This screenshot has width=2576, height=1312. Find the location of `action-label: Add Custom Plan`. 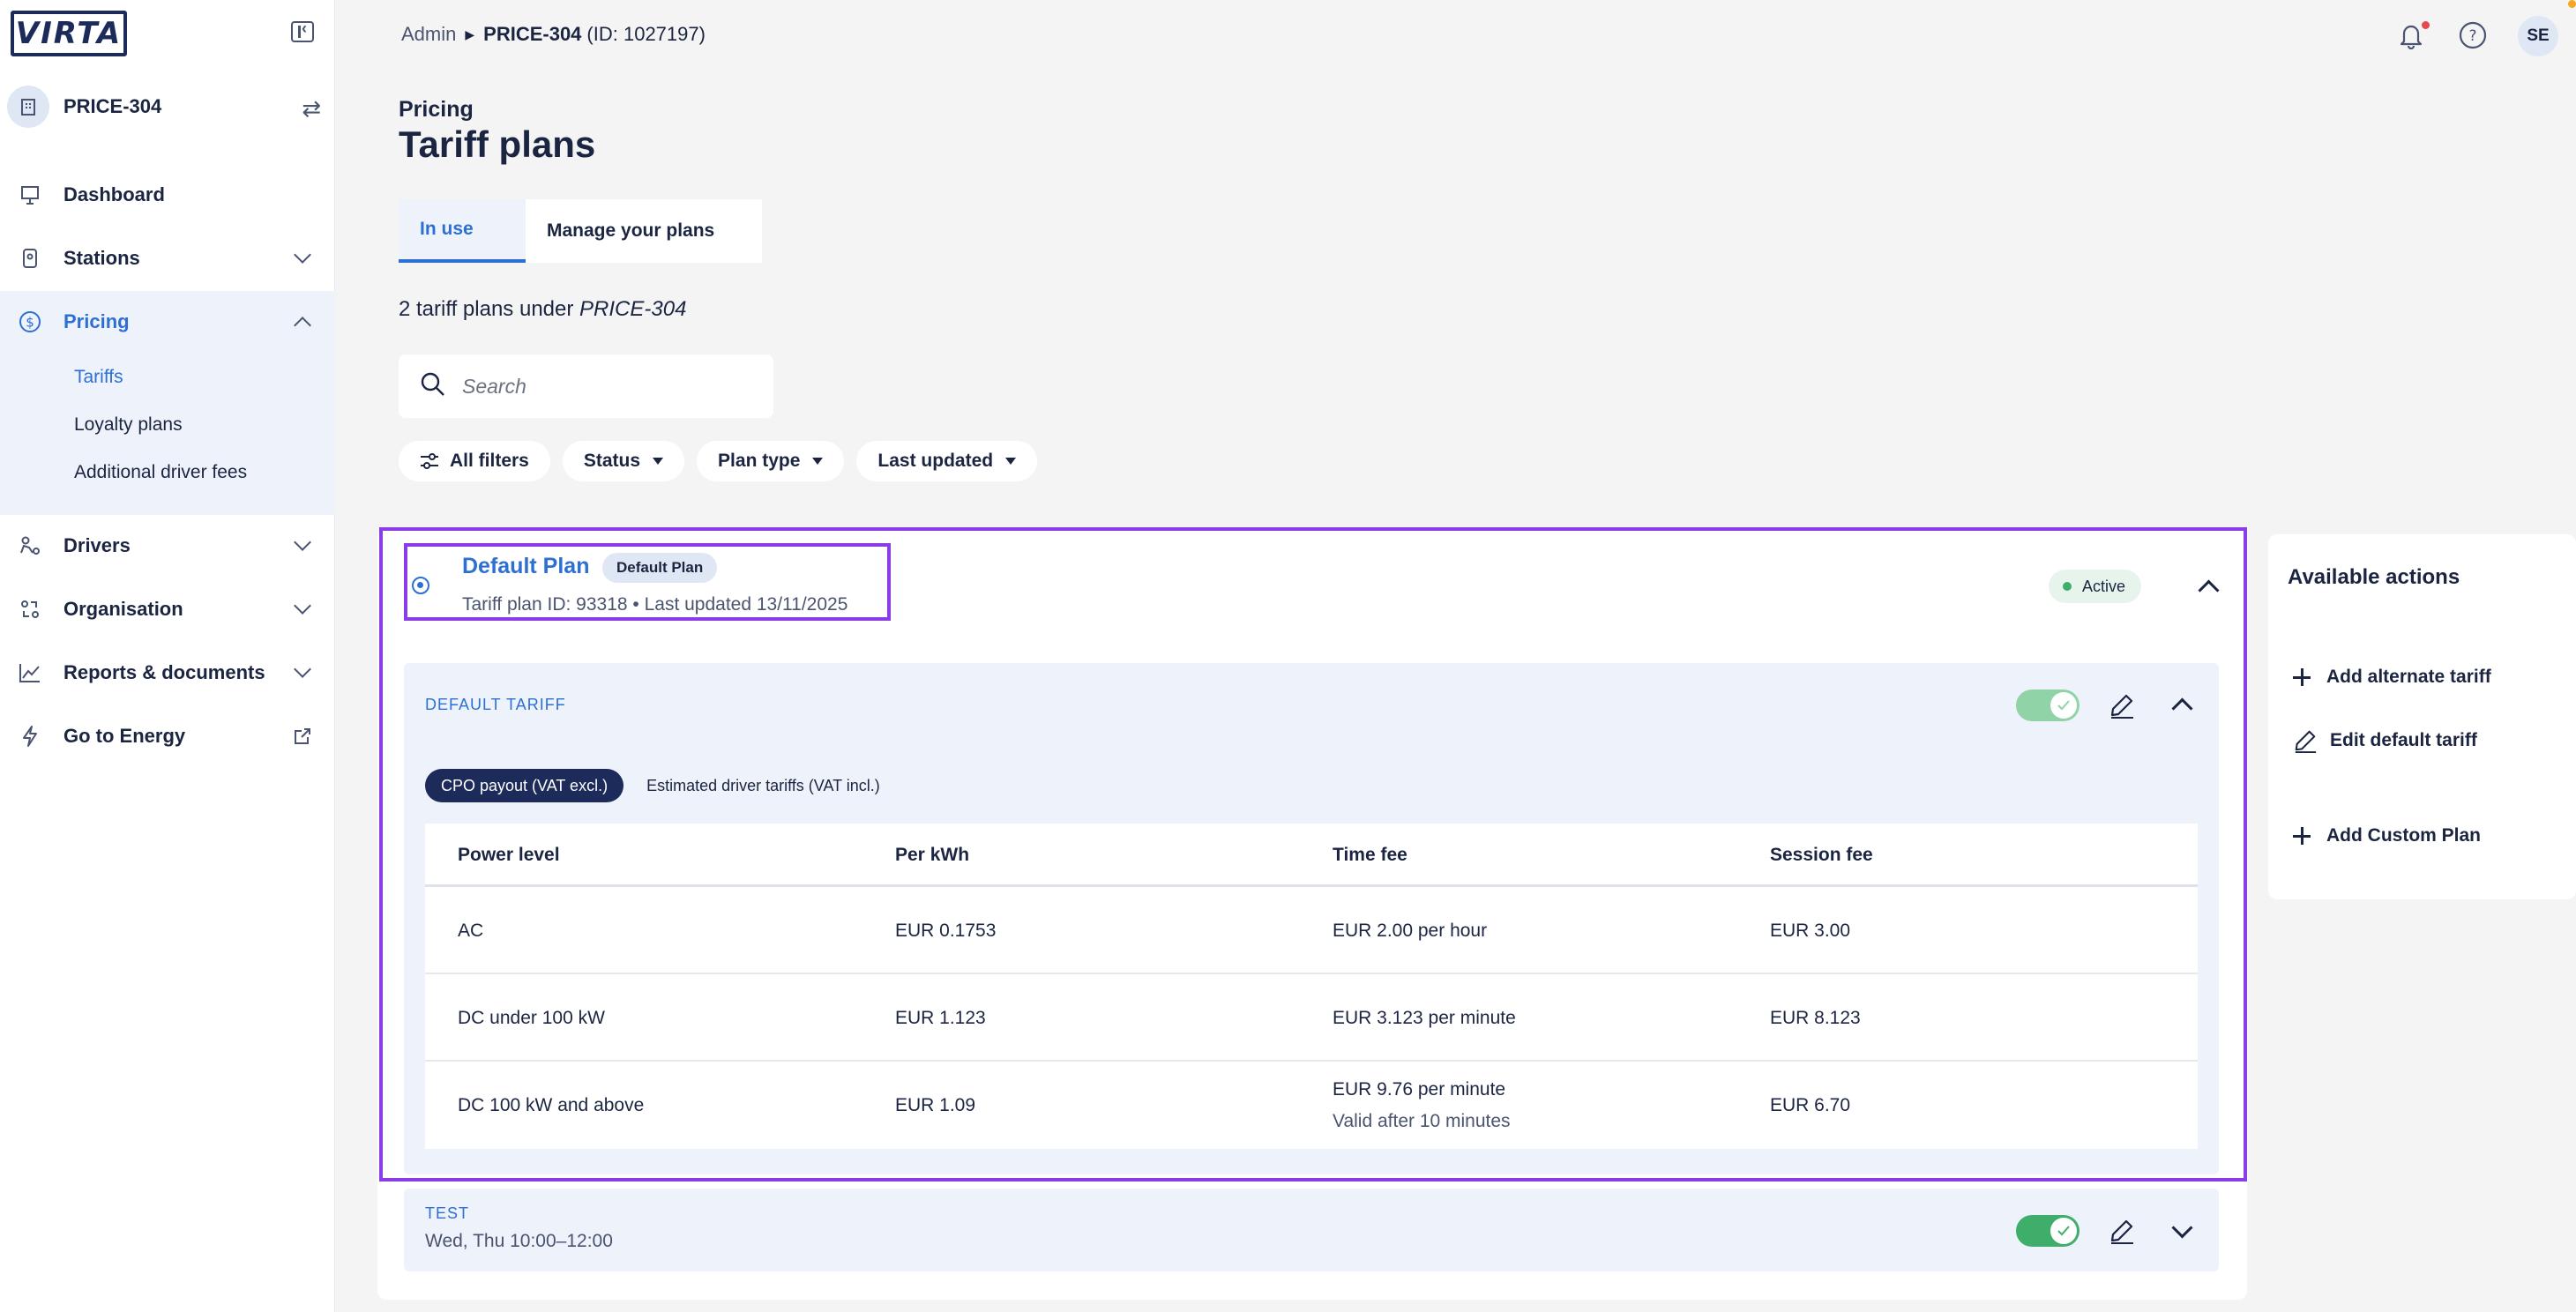

action-label: Add Custom Plan is located at coordinates (2404, 835).